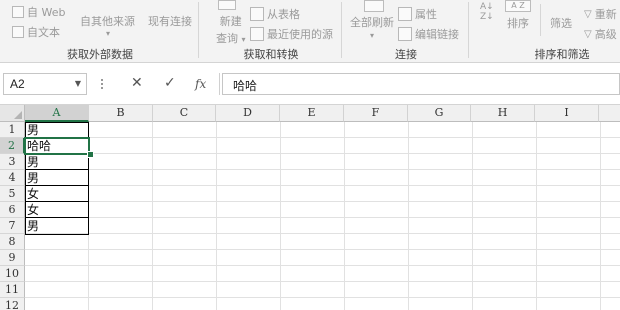 The height and width of the screenshot is (310, 620). I want to click on sort-dialog-icon: A Z, so click(518, 6).